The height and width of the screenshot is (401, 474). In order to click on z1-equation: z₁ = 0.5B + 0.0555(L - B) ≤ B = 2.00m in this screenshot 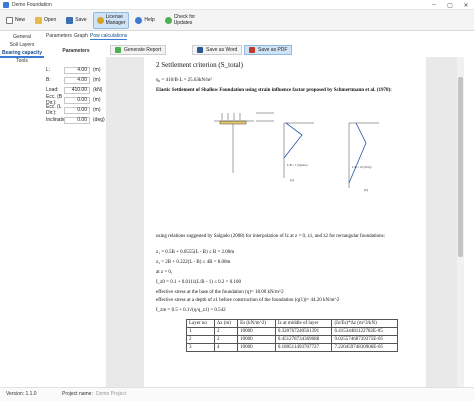, I will do `click(195, 252)`.